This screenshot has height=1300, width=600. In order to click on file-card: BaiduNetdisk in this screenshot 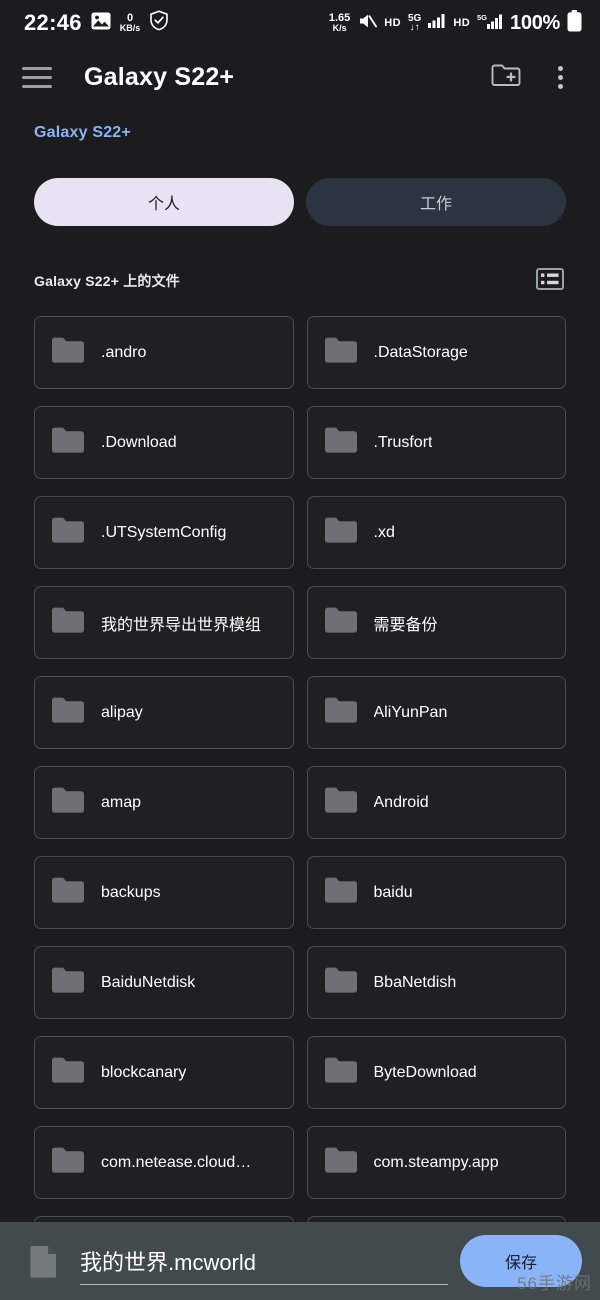, I will do `click(164, 982)`.